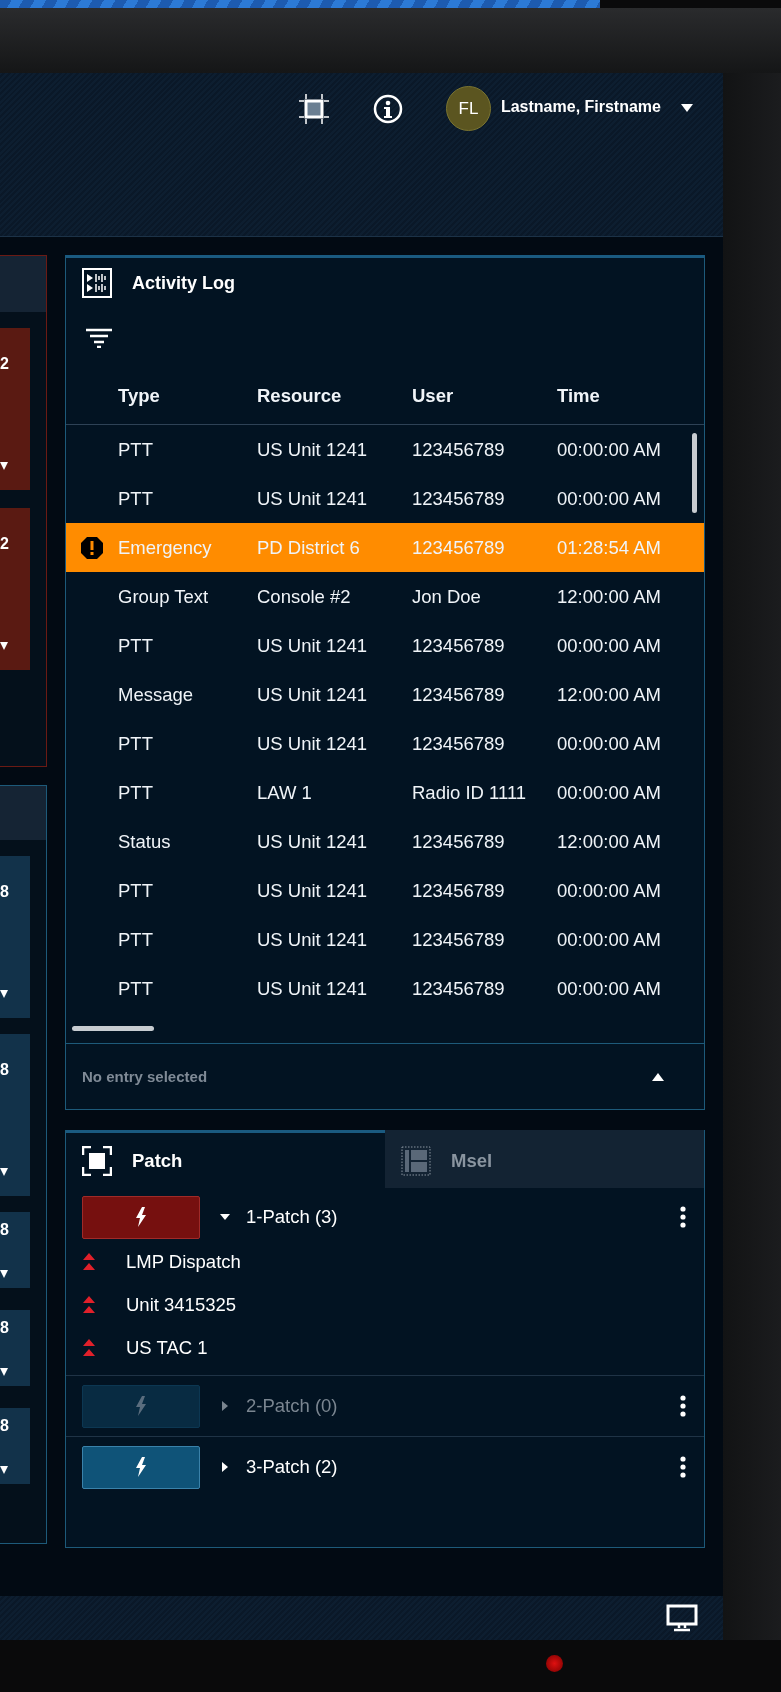 The image size is (781, 1692). Describe the element at coordinates (385, 694) in the screenshot. I see `log-row: Message US Unit 1241 123456789 12:00:00 AM` at that location.